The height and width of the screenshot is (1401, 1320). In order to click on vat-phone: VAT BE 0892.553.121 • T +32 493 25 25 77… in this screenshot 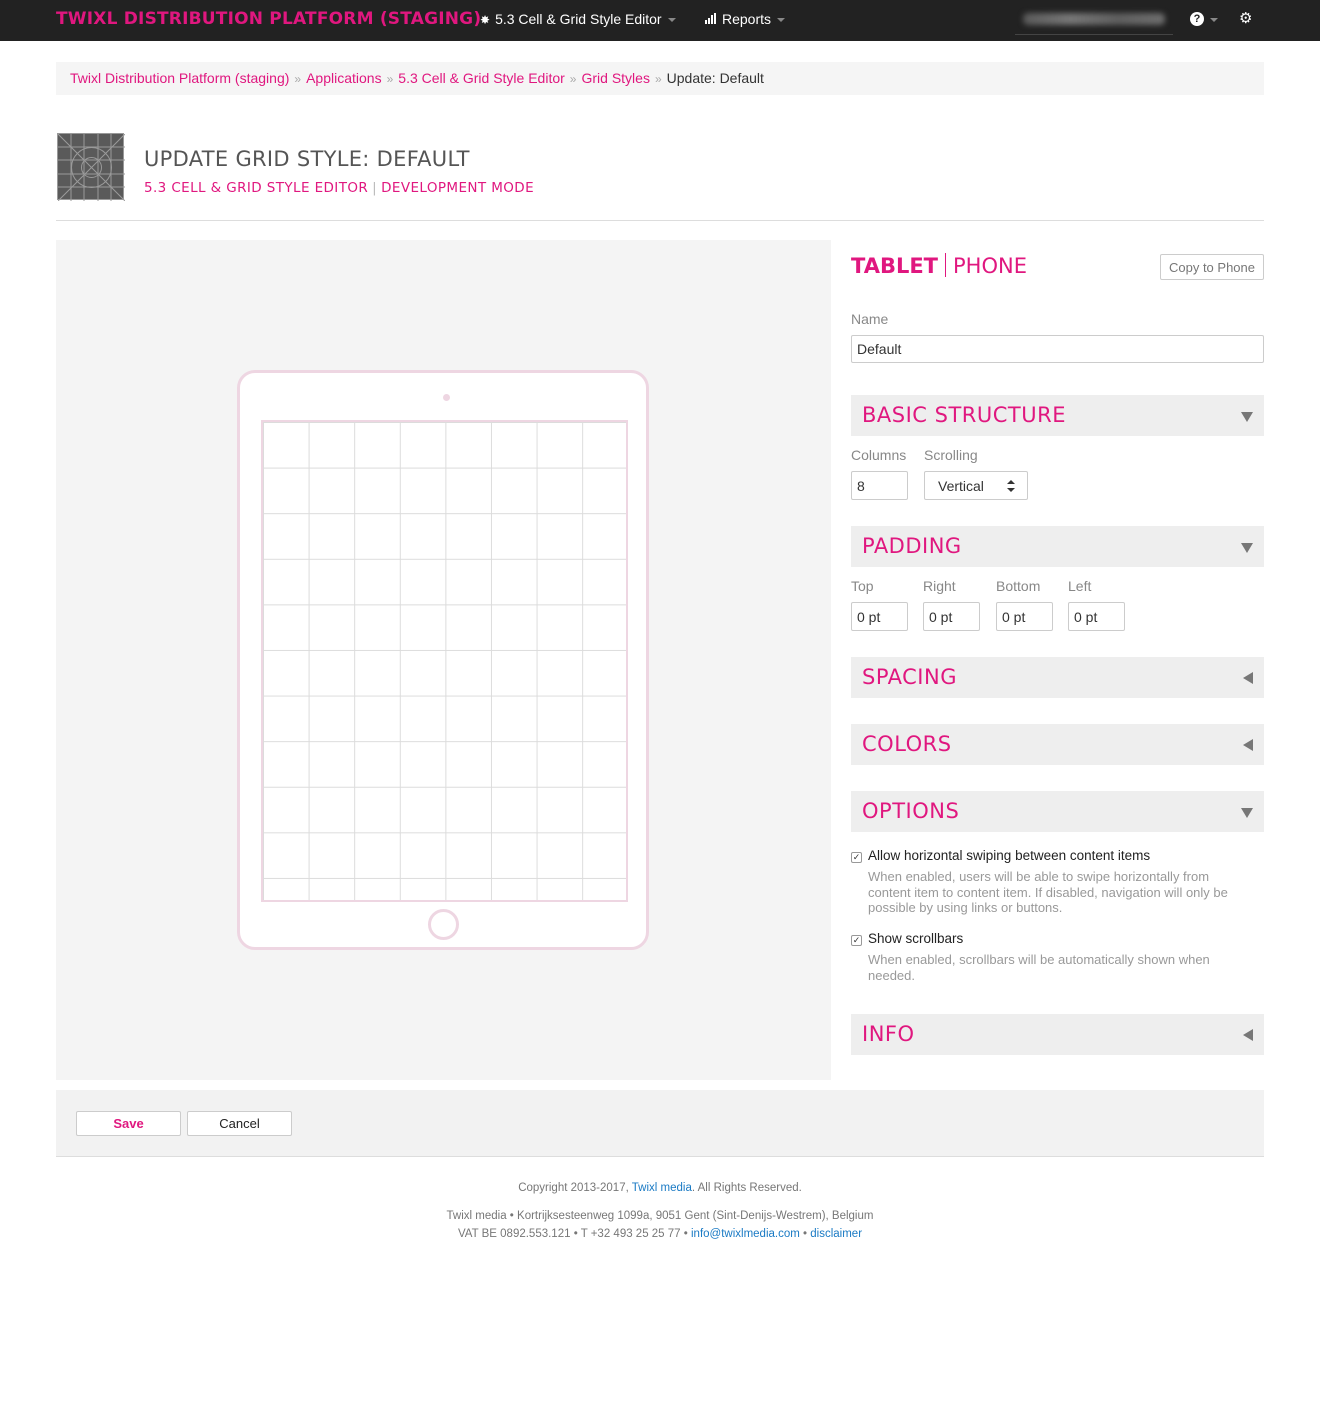, I will do `click(572, 1234)`.